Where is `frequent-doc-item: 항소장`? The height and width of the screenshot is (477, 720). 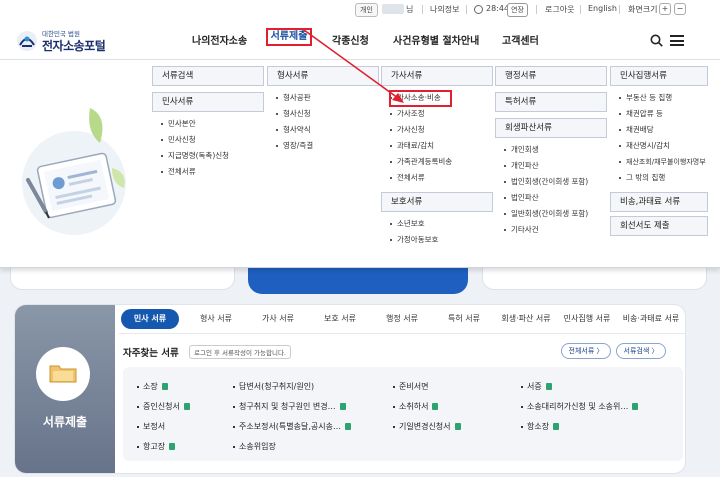 frequent-doc-item: 항소장 is located at coordinates (540, 426).